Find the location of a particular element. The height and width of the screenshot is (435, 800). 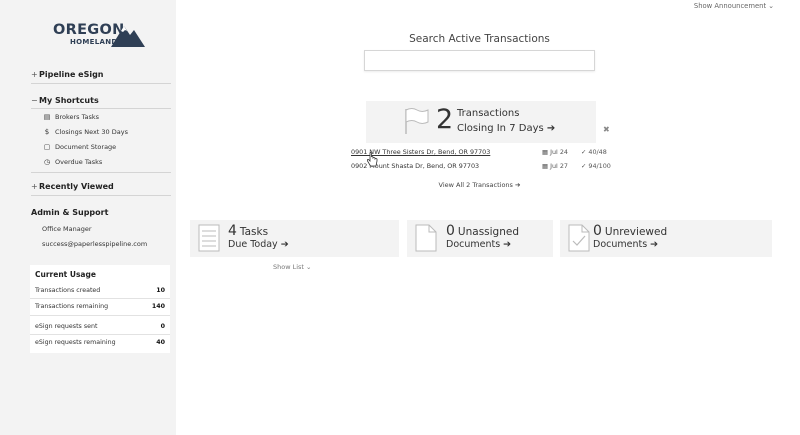

shortcut-overdue-tasks: ◷ Overdue Tasks is located at coordinates (72, 162).